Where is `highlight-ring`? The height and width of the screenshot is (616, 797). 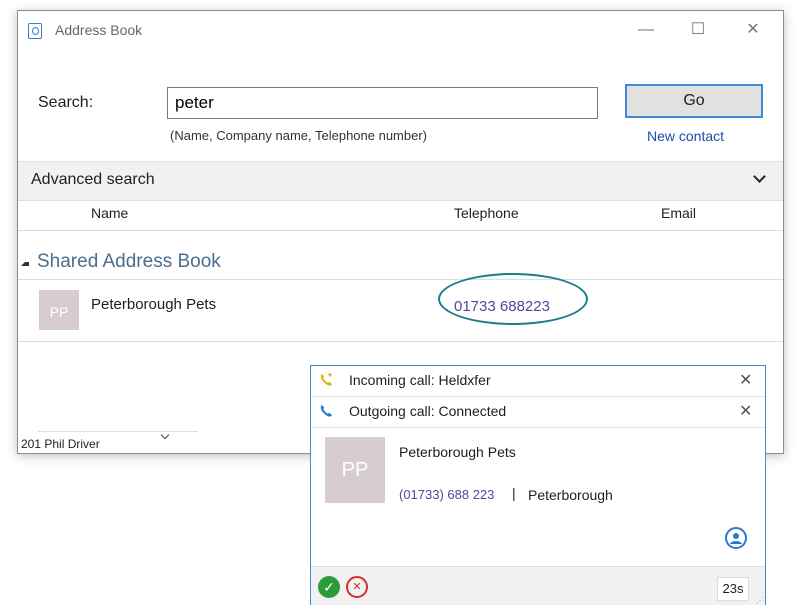 highlight-ring is located at coordinates (513, 299).